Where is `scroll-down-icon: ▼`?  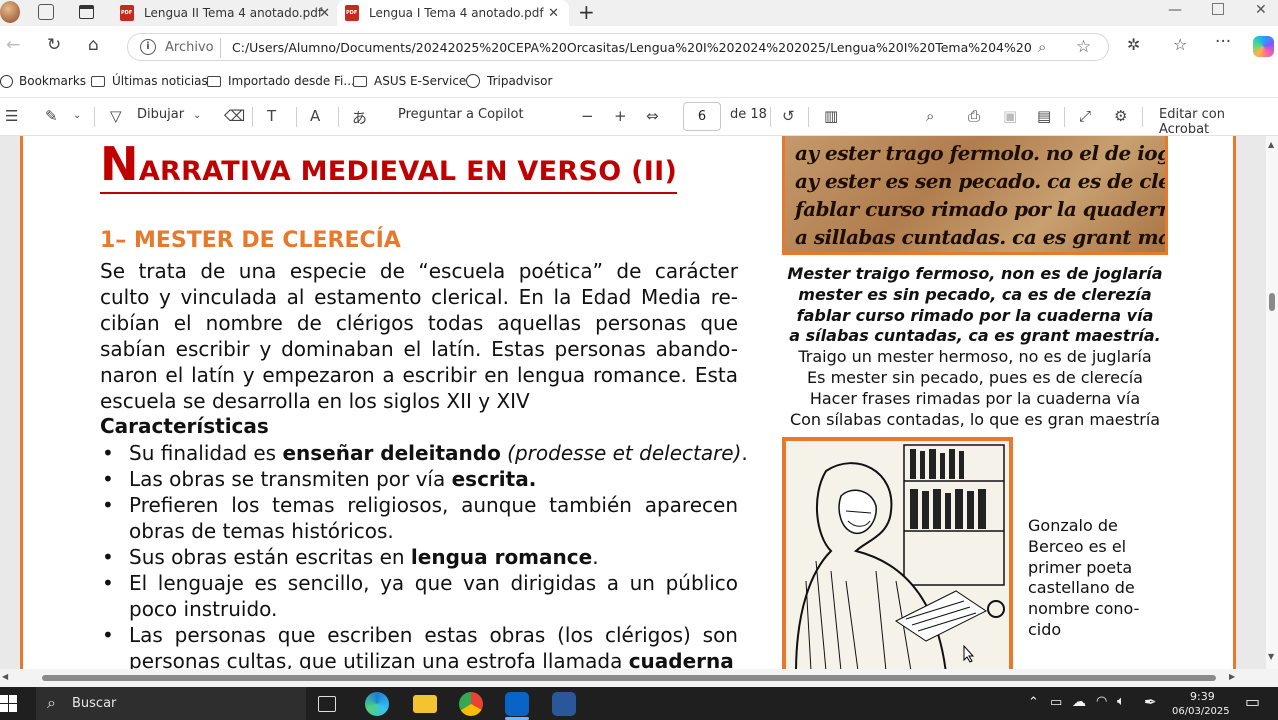
scroll-down-icon: ▼ is located at coordinates (1271, 656).